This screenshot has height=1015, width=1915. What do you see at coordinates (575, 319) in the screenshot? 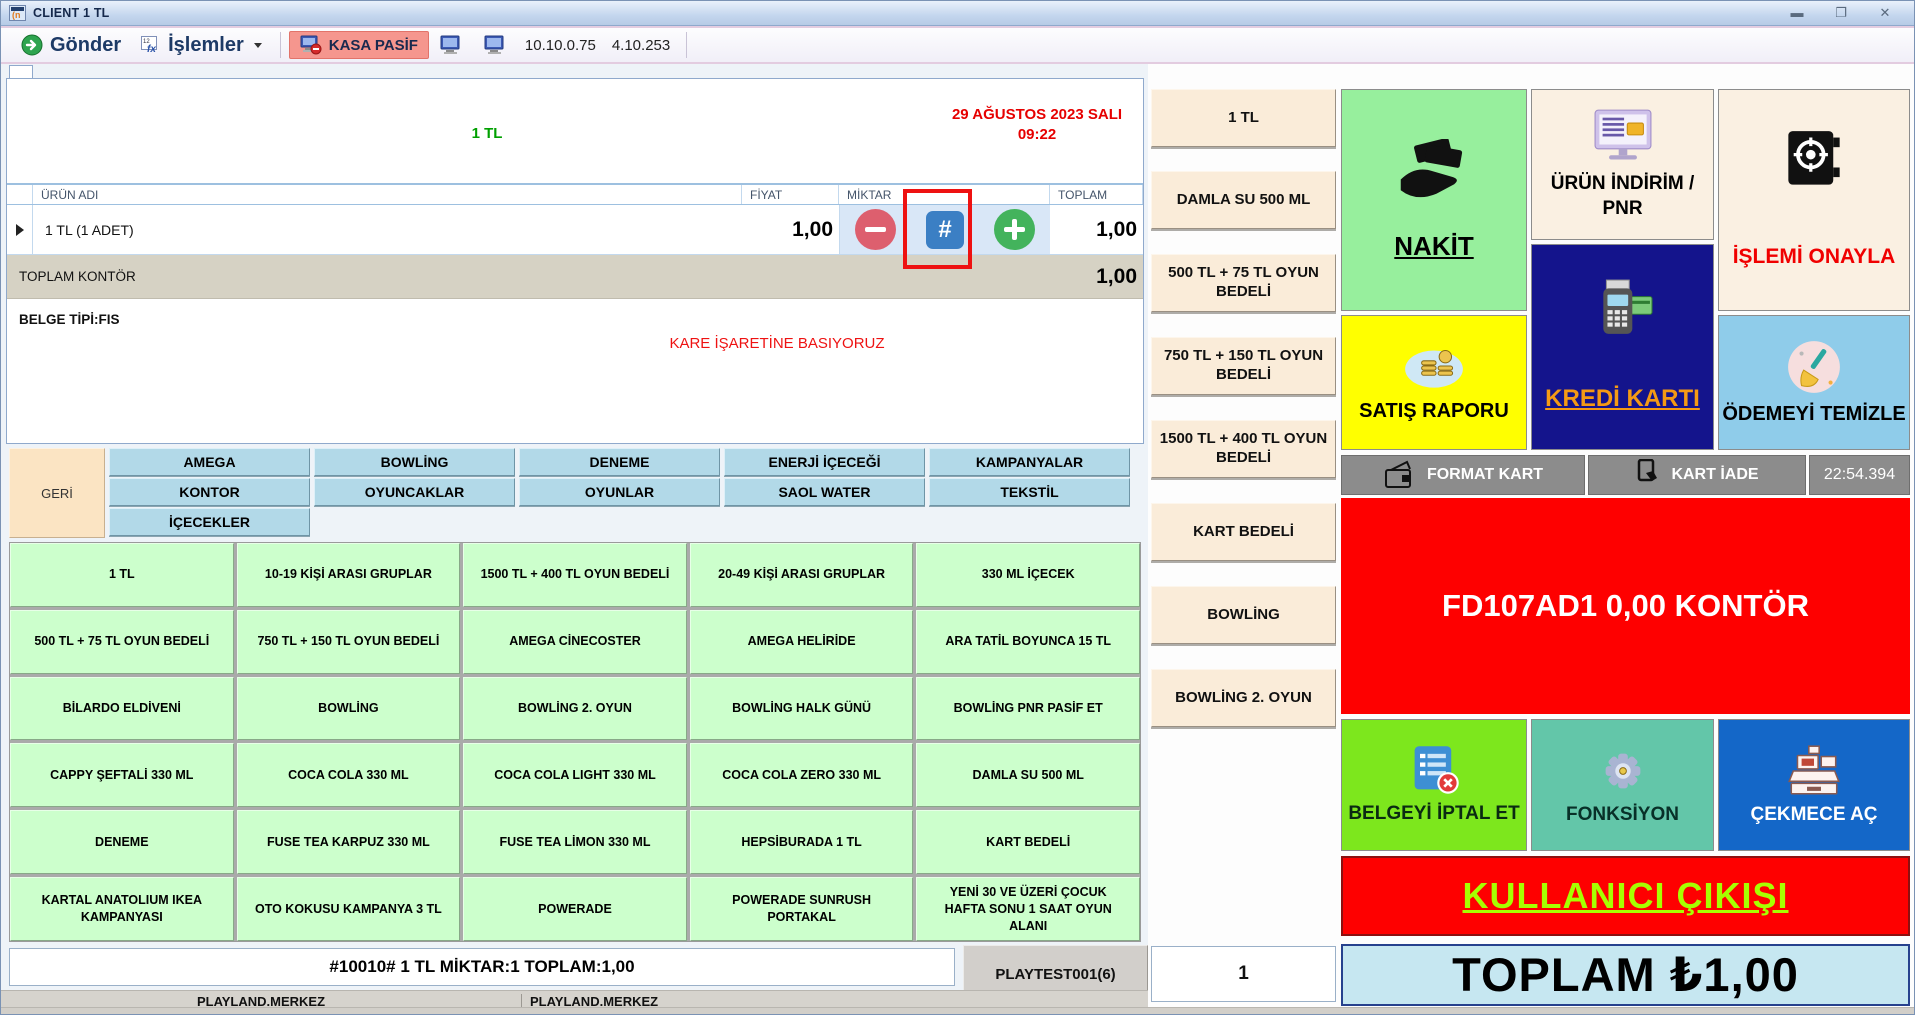
I see `belge-tipi-label: BELGE TİPİ:FIS` at bounding box center [575, 319].